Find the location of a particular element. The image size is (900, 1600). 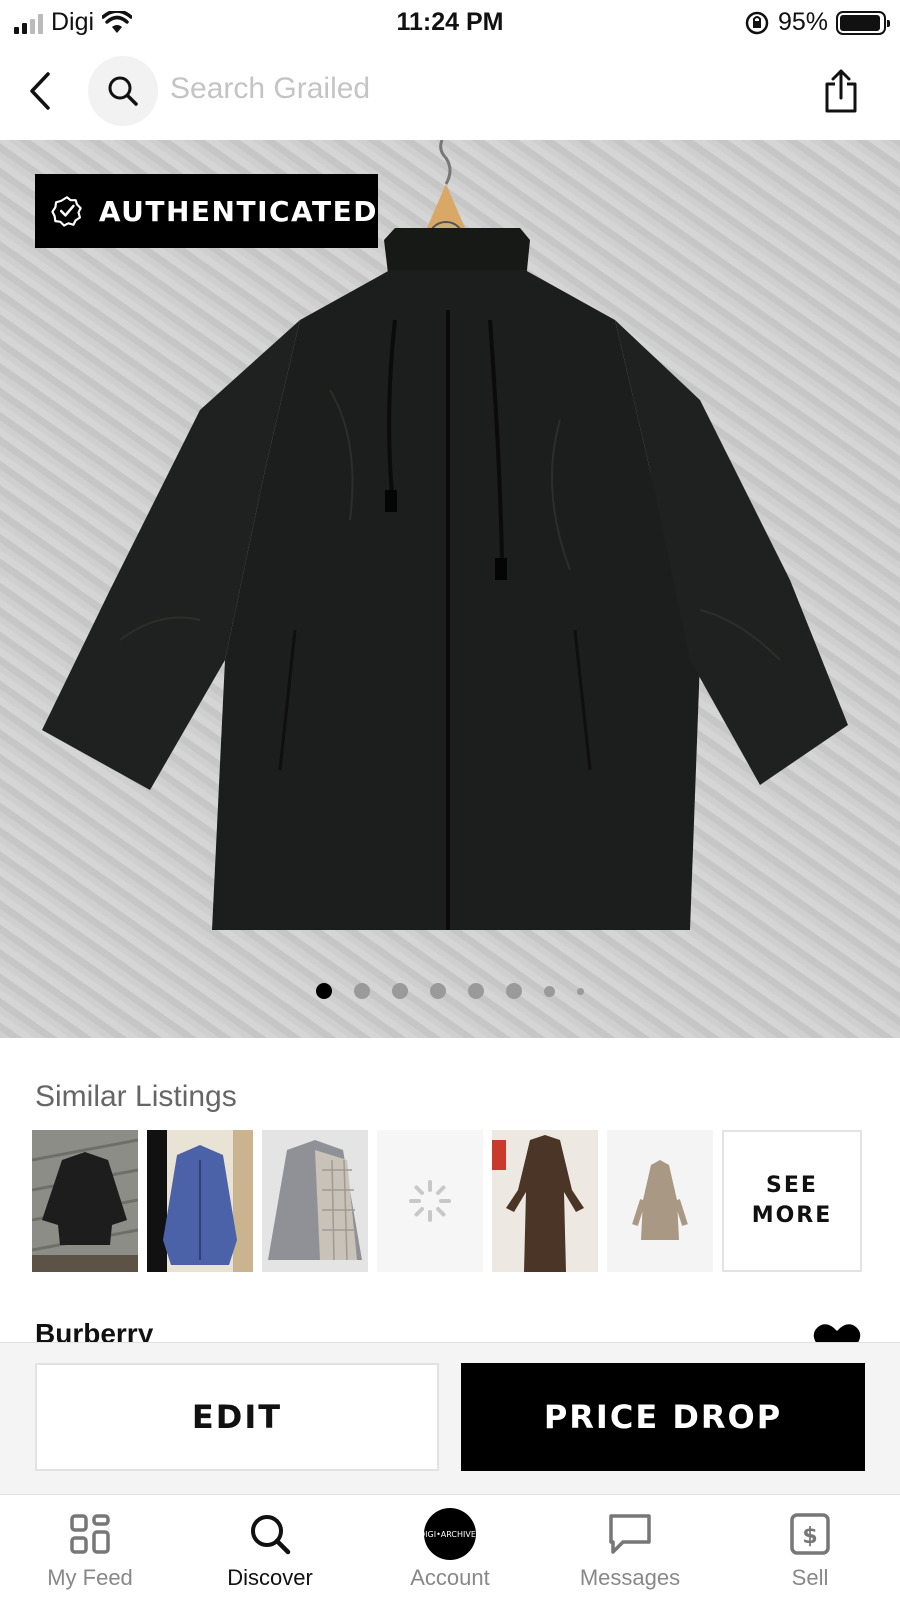

loading-spinner-icon is located at coordinates (430, 1201).